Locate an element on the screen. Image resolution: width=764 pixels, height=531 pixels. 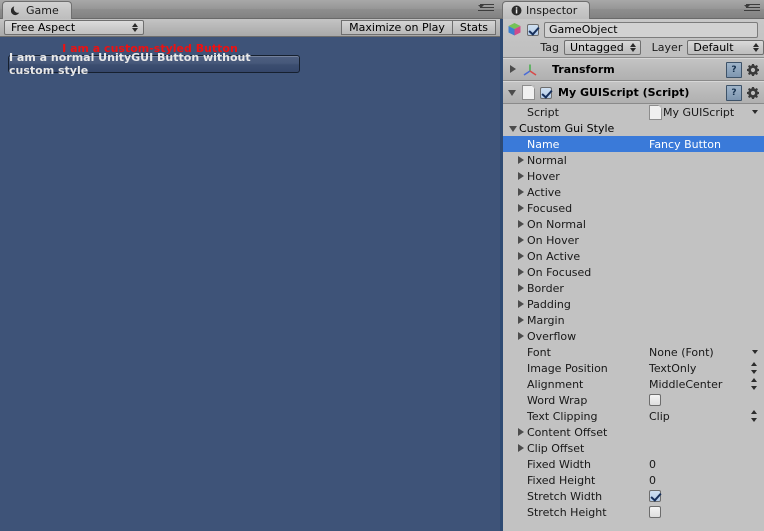
gameobject-name-input: GameObject is located at coordinates (651, 29).